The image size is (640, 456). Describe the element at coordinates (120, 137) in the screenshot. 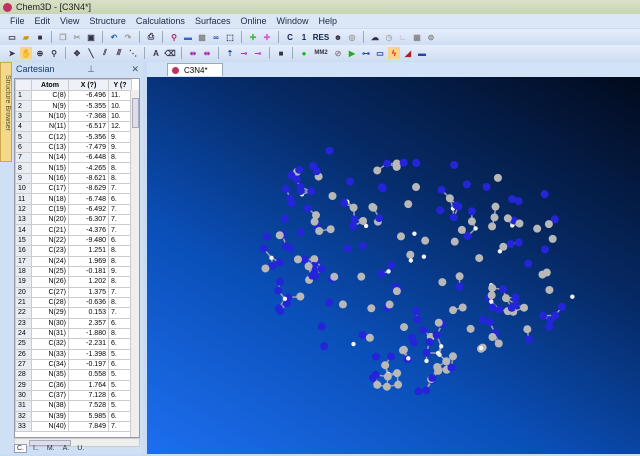

I see `y-cell: 9.` at that location.